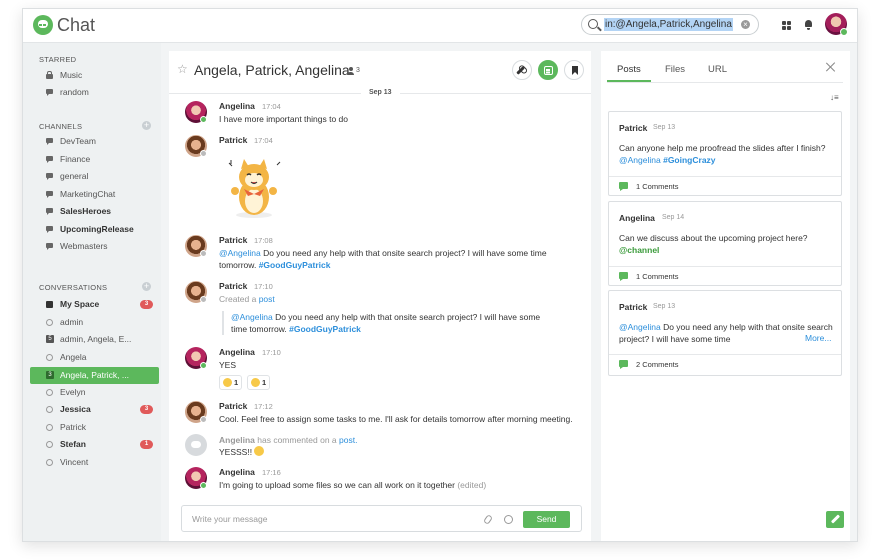 The width and height of the screenshot is (880, 560). I want to click on sidebar-item-music: Music, so click(94, 75).